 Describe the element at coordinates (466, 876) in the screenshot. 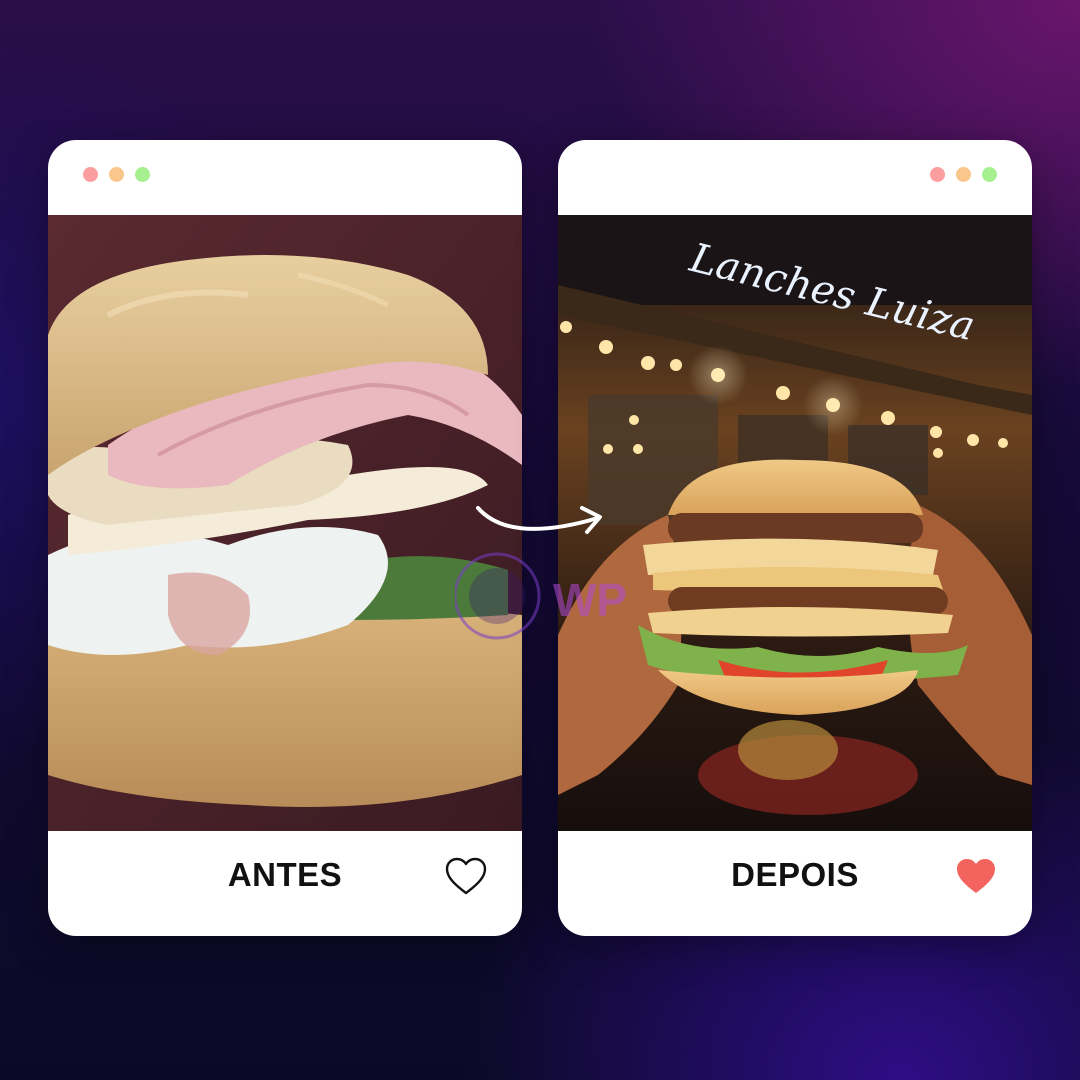

I see `heart-outline-icon` at that location.